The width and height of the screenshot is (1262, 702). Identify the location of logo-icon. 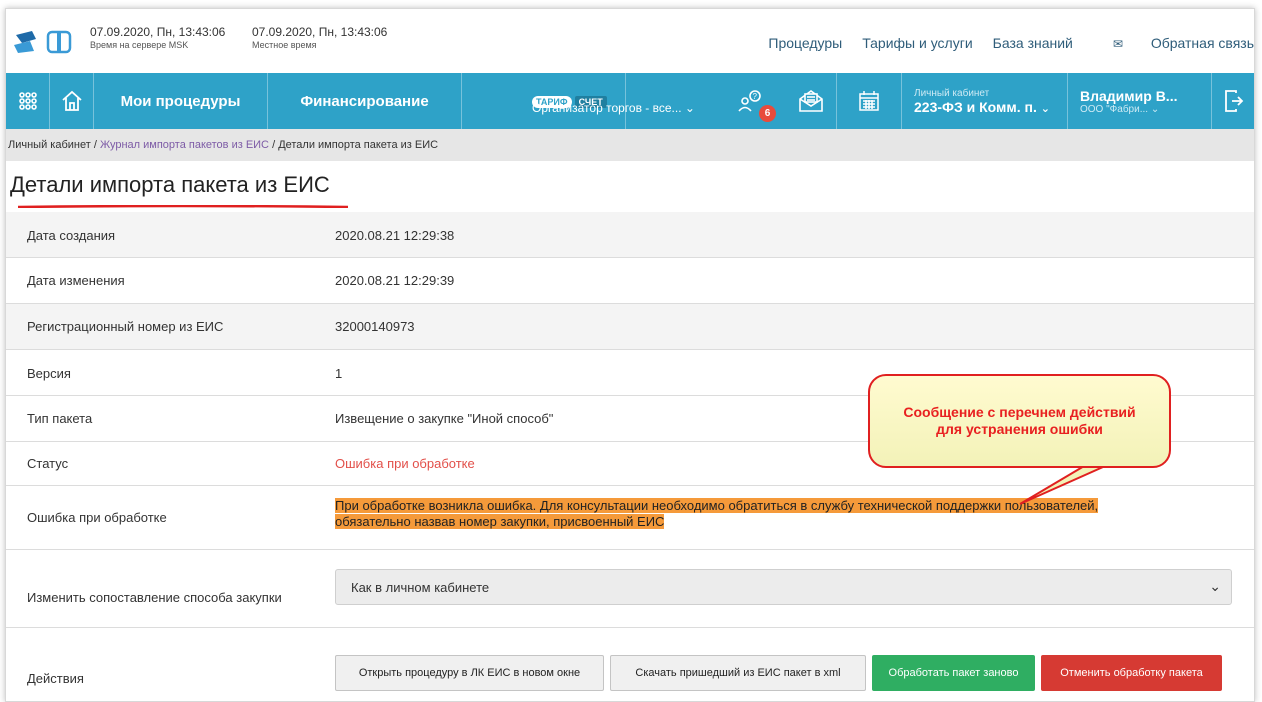
(43, 42).